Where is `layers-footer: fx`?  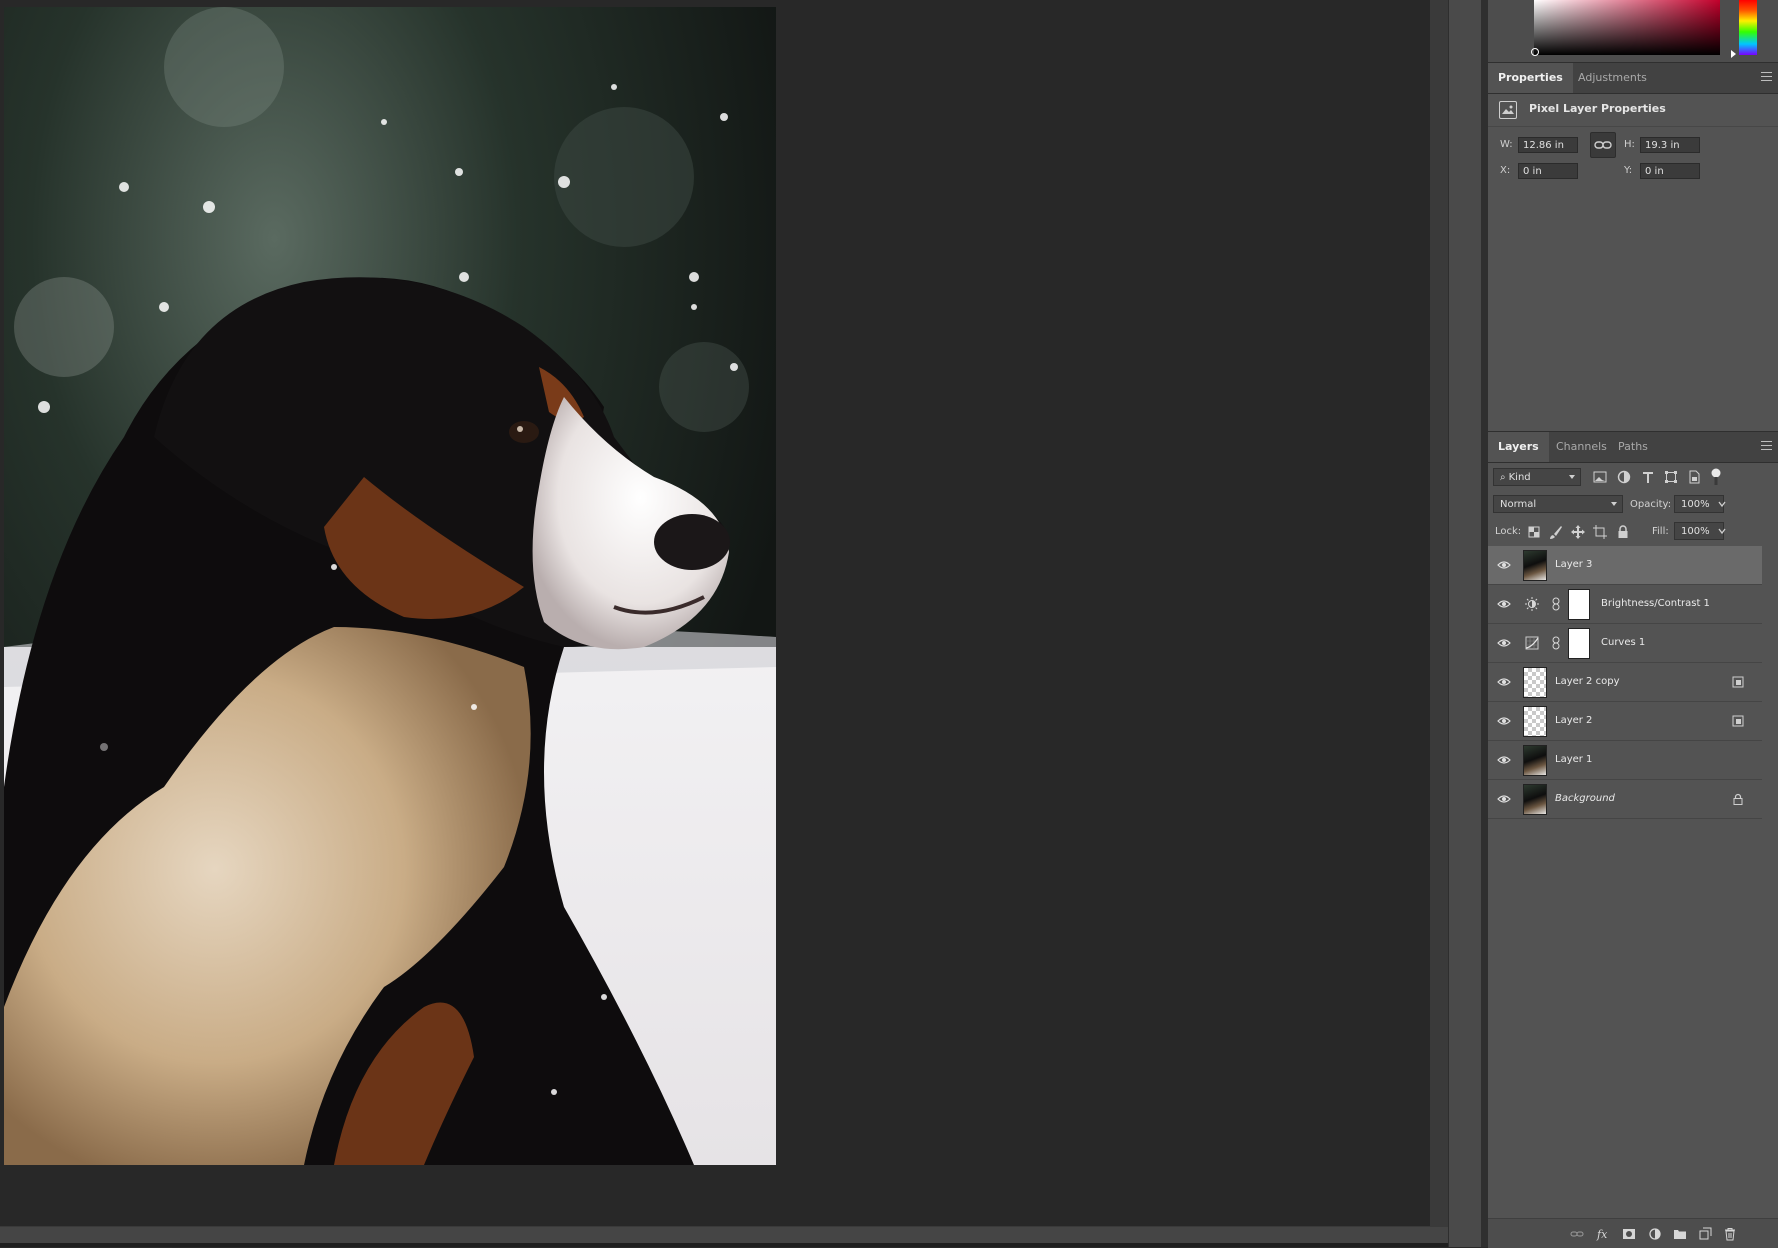
layers-footer: fx is located at coordinates (1633, 1233).